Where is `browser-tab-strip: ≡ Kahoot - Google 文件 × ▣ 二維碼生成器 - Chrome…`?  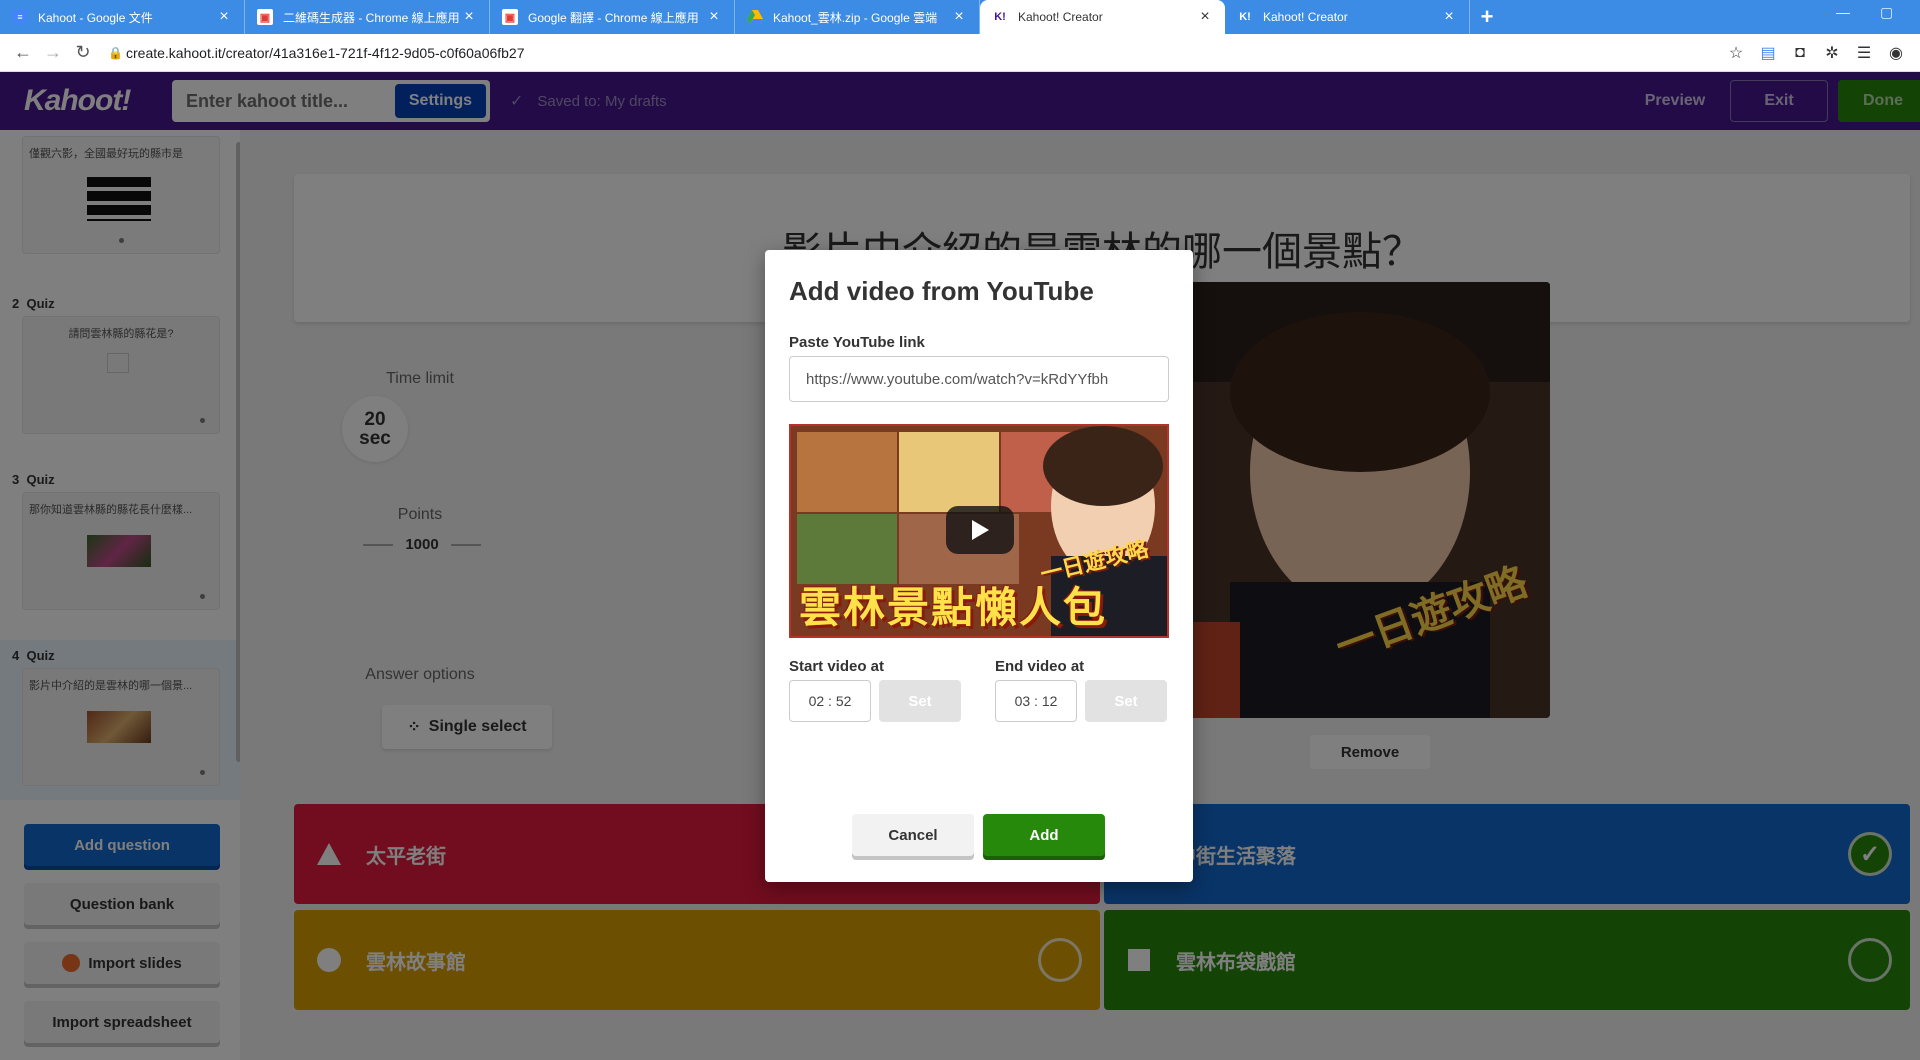
browser-tab-strip: ≡ Kahoot - Google 文件 × ▣ 二維碼生成器 - Chrome… is located at coordinates (960, 17).